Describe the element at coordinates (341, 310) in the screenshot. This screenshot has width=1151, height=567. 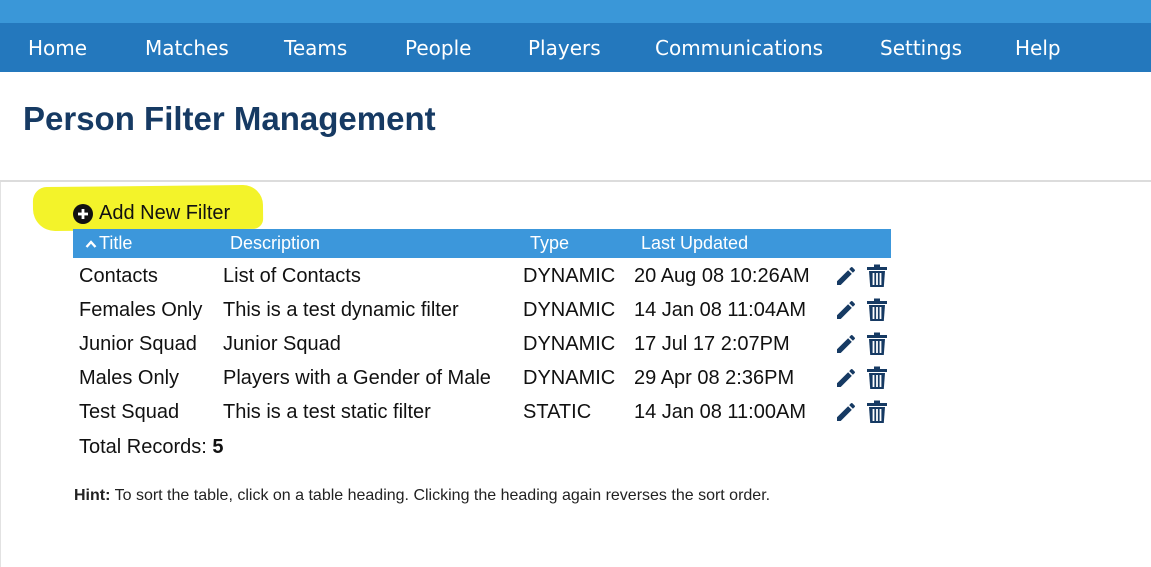
I see `cell-description: This is a test dynamic filter` at that location.